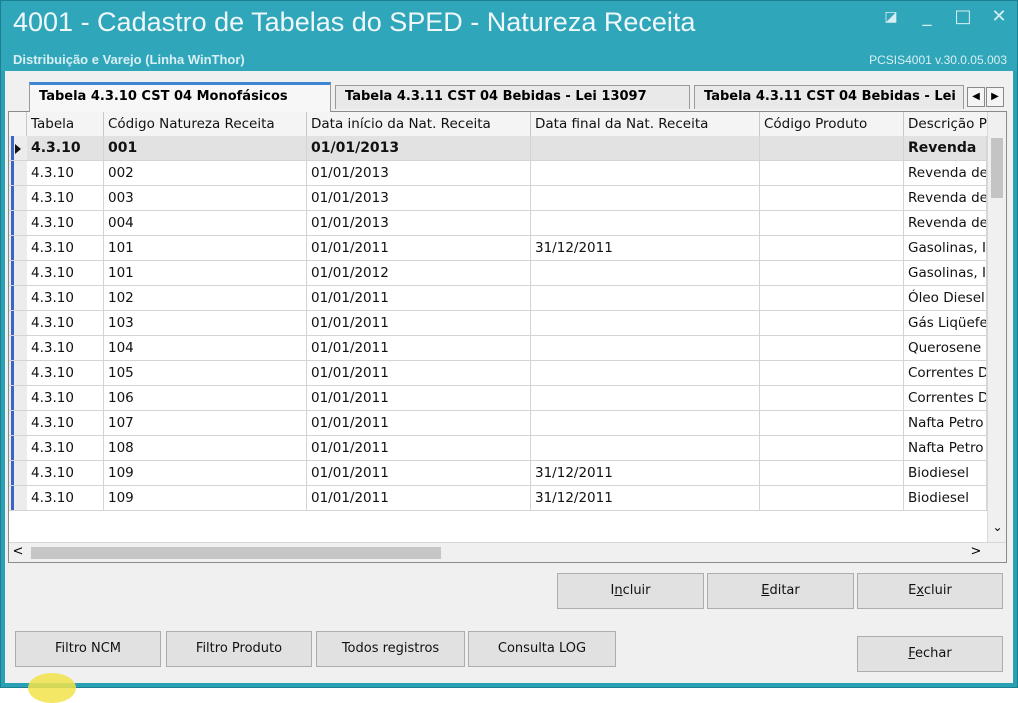 The width and height of the screenshot is (1018, 703). I want to click on table-row: 4.3.10 105 01/01/2011 Correntes D, so click(507, 373).